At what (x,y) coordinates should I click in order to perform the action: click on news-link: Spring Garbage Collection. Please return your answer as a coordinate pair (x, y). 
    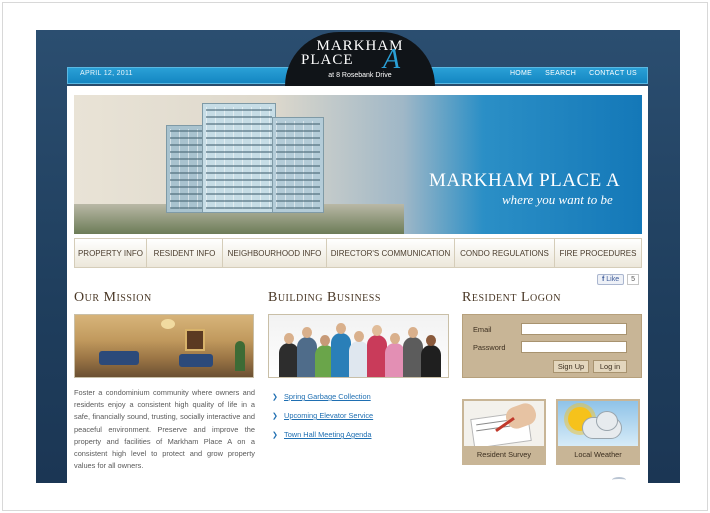
    Looking at the image, I should click on (327, 396).